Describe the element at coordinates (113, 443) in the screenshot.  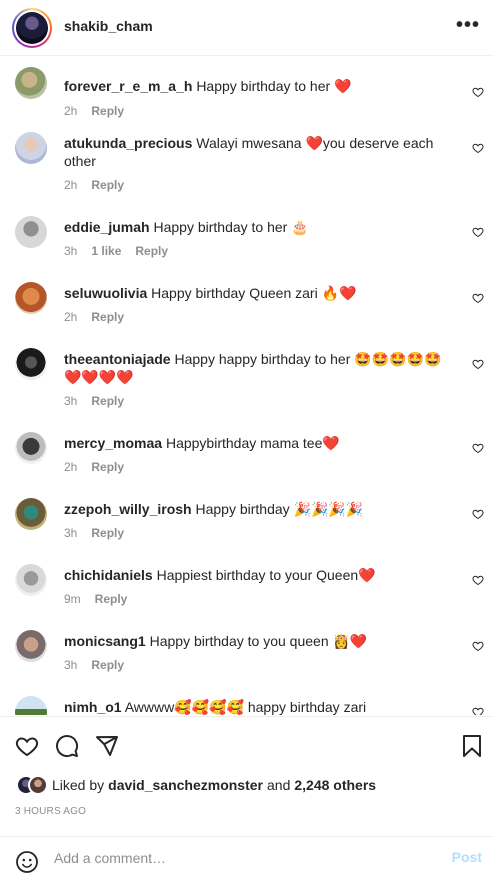
I see `comment-username: mercy_momaa` at that location.